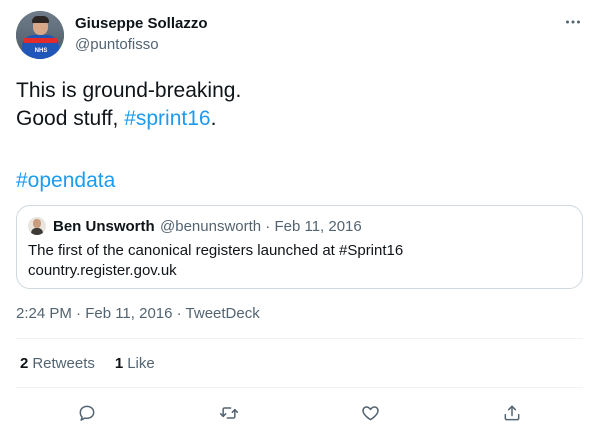  What do you see at coordinates (299, 387) in the screenshot?
I see `divider-bottom` at bounding box center [299, 387].